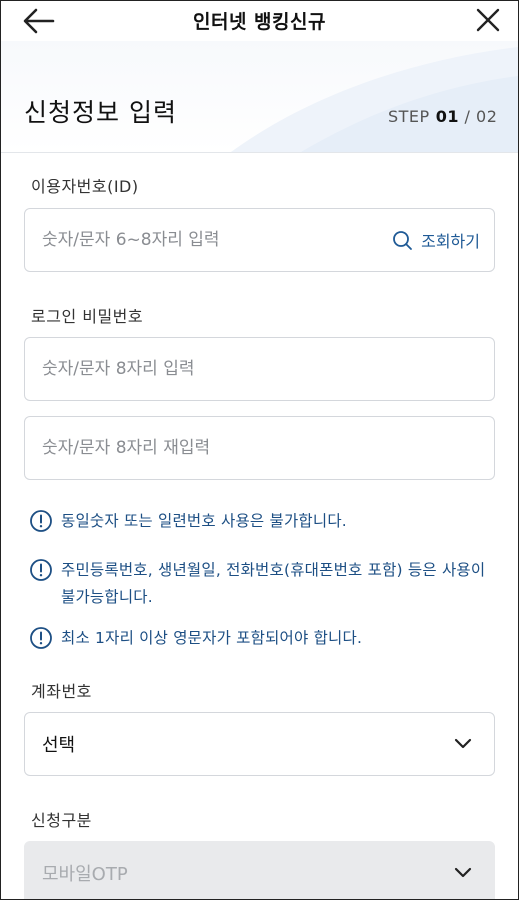 The image size is (519, 900). Describe the element at coordinates (100, 112) in the screenshot. I see `page-title: 신청정보 입력` at that location.